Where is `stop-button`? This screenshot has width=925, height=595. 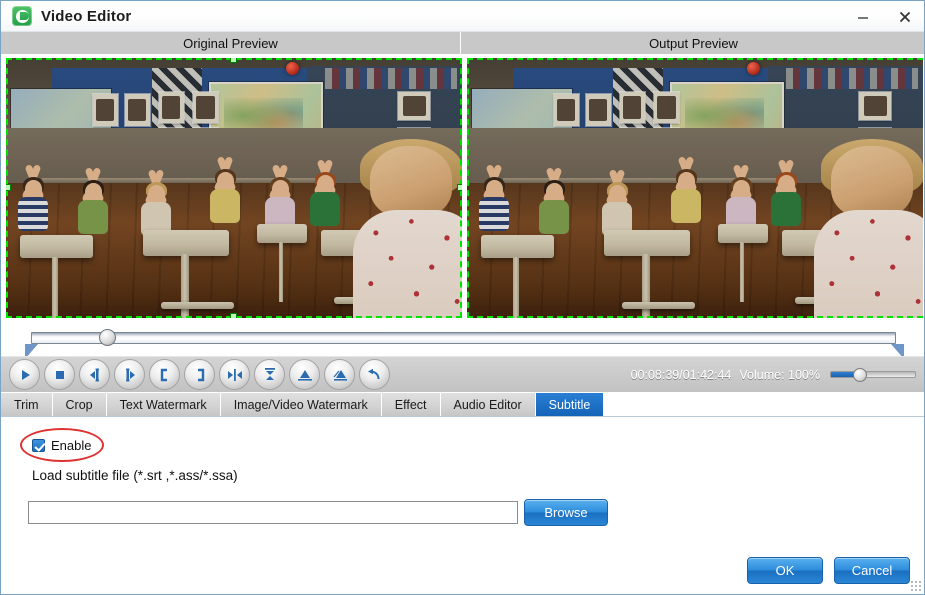
stop-button is located at coordinates (59, 374).